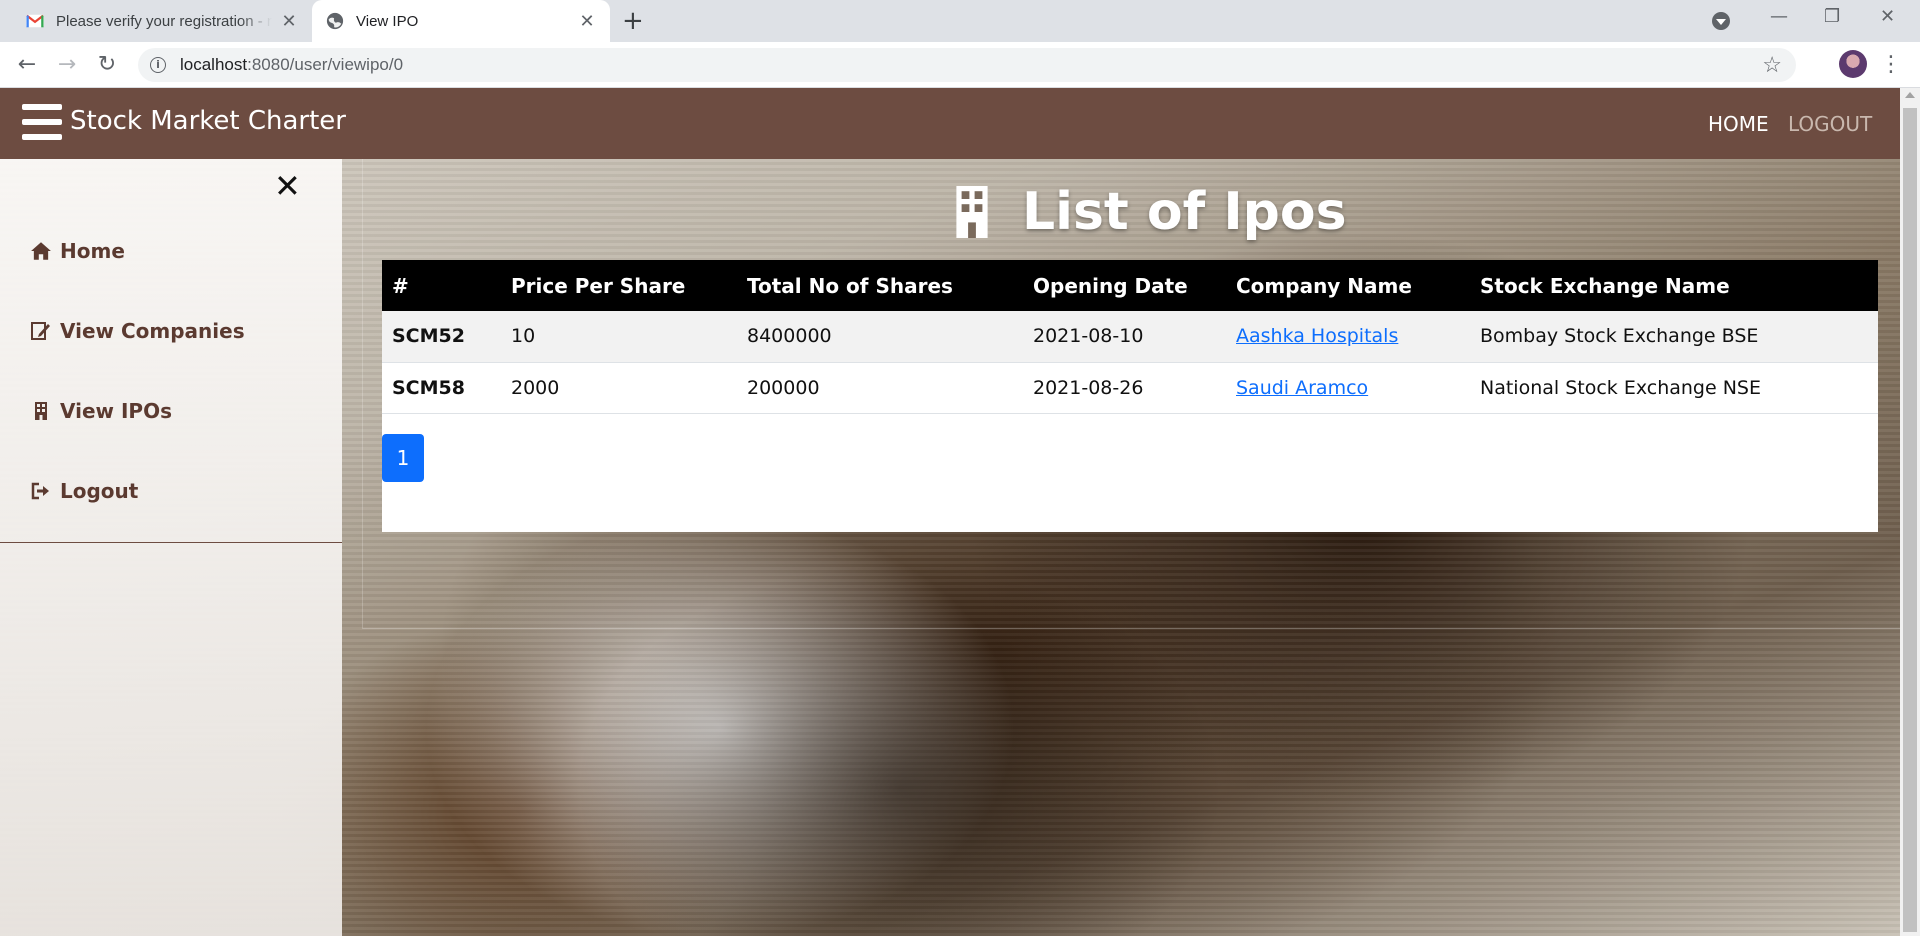  Describe the element at coordinates (880, 337) in the screenshot. I see `shares-cell: 8400000` at that location.